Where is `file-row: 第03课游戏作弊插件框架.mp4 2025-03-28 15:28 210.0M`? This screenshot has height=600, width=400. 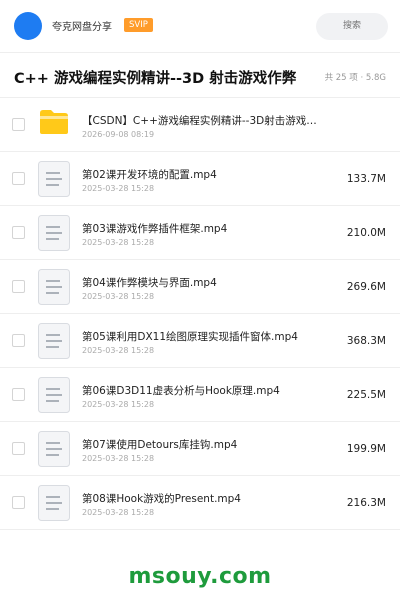
file-row: 第03课游戏作弊插件框架.mp4 2025-03-28 15:28 210.0M is located at coordinates (200, 233).